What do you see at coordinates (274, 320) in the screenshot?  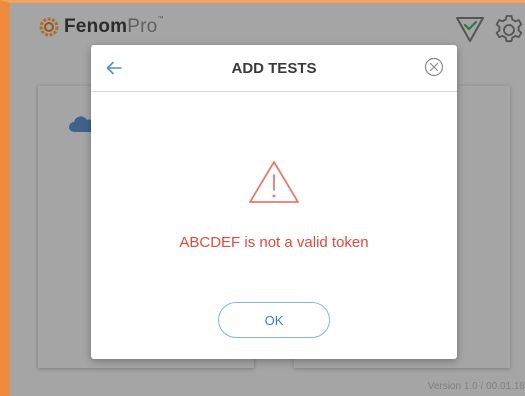 I see `ok-button: OK` at bounding box center [274, 320].